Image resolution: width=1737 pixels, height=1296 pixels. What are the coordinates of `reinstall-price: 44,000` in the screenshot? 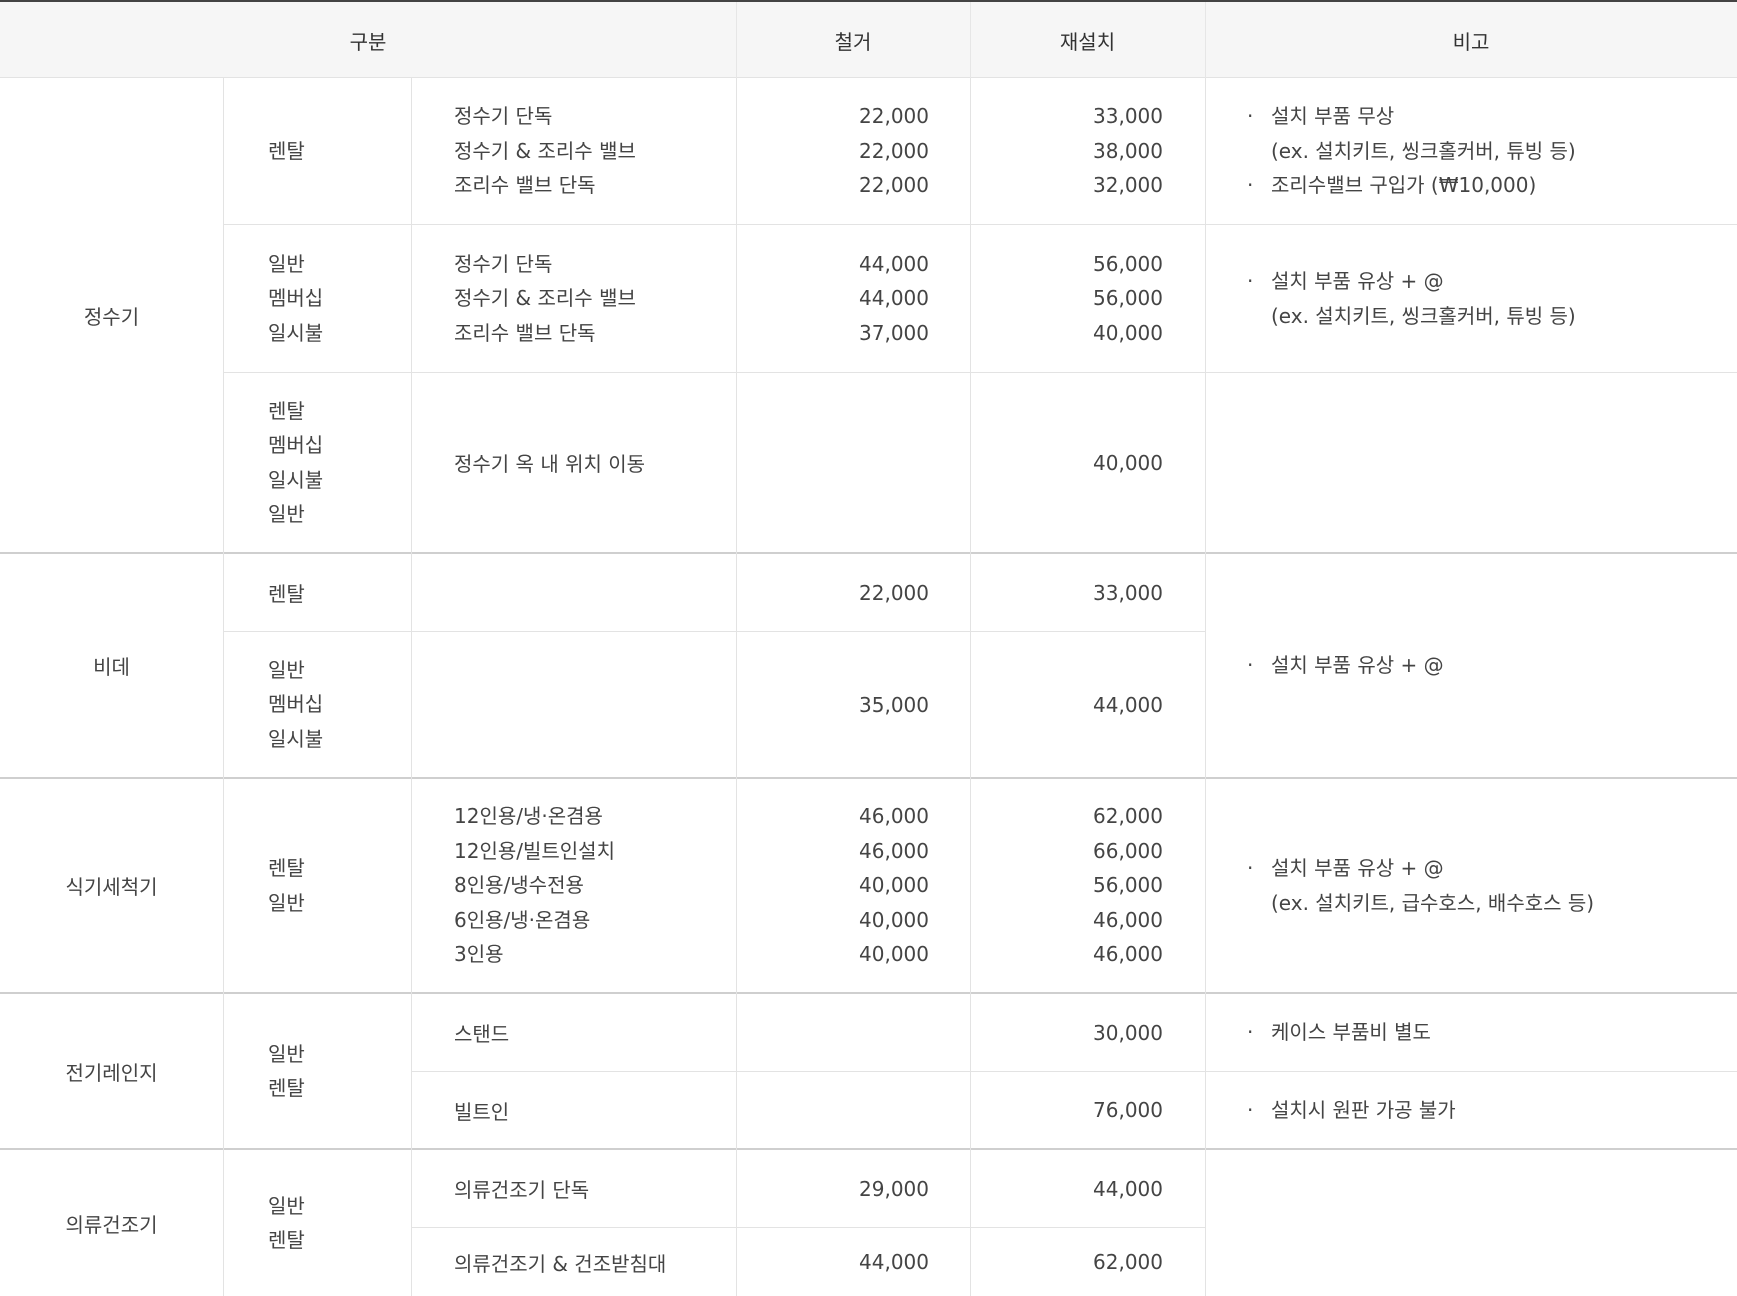 It's located at (1128, 704).